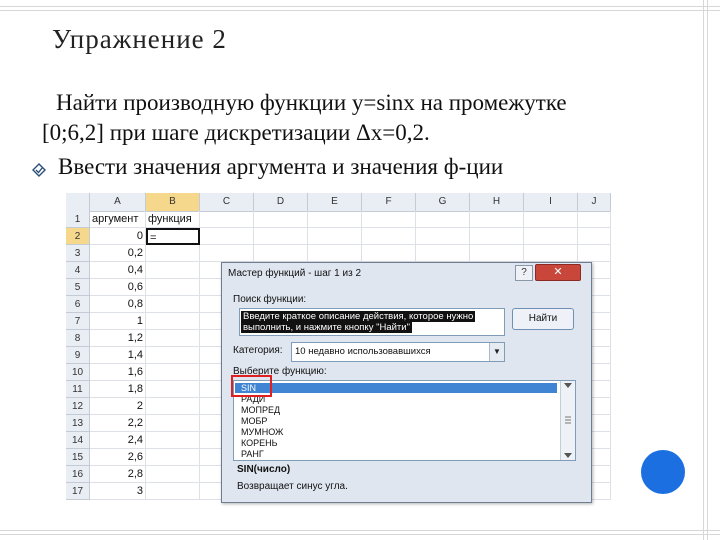 Image resolution: width=720 pixels, height=540 pixels. I want to click on row-header: 10, so click(78, 372).